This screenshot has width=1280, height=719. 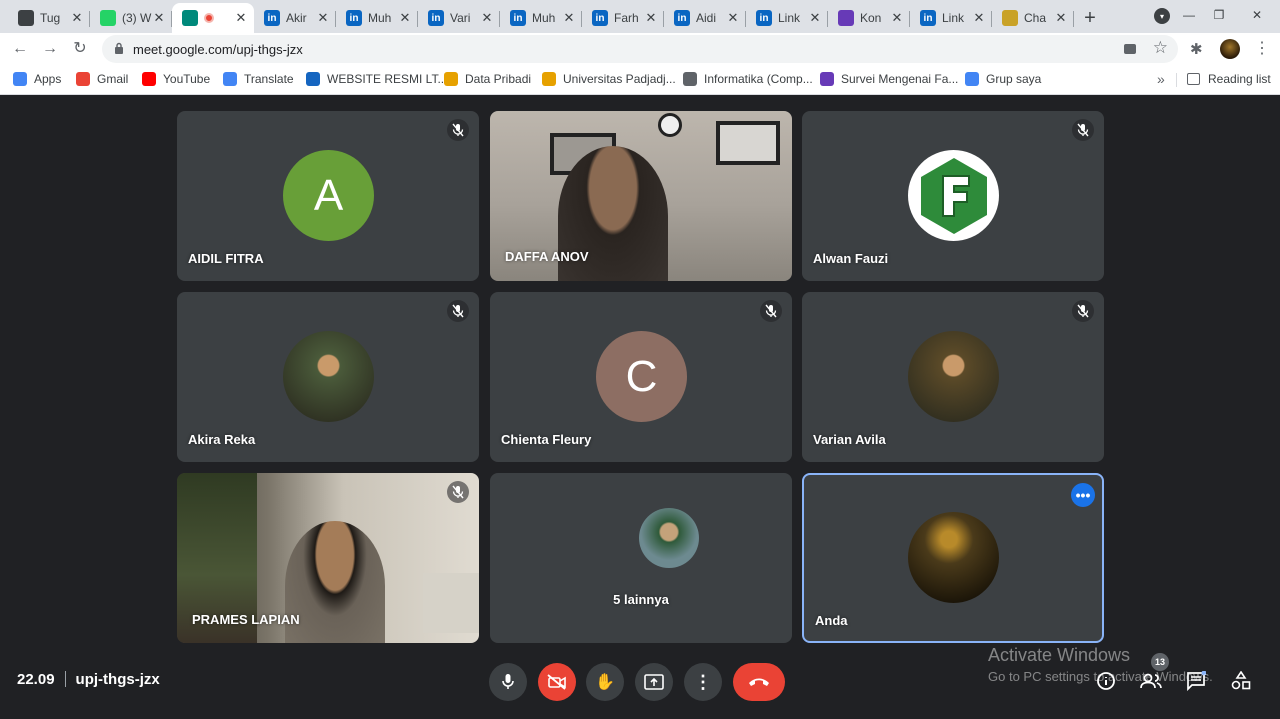 What do you see at coordinates (1219, 15) in the screenshot?
I see `restore-button: ❐` at bounding box center [1219, 15].